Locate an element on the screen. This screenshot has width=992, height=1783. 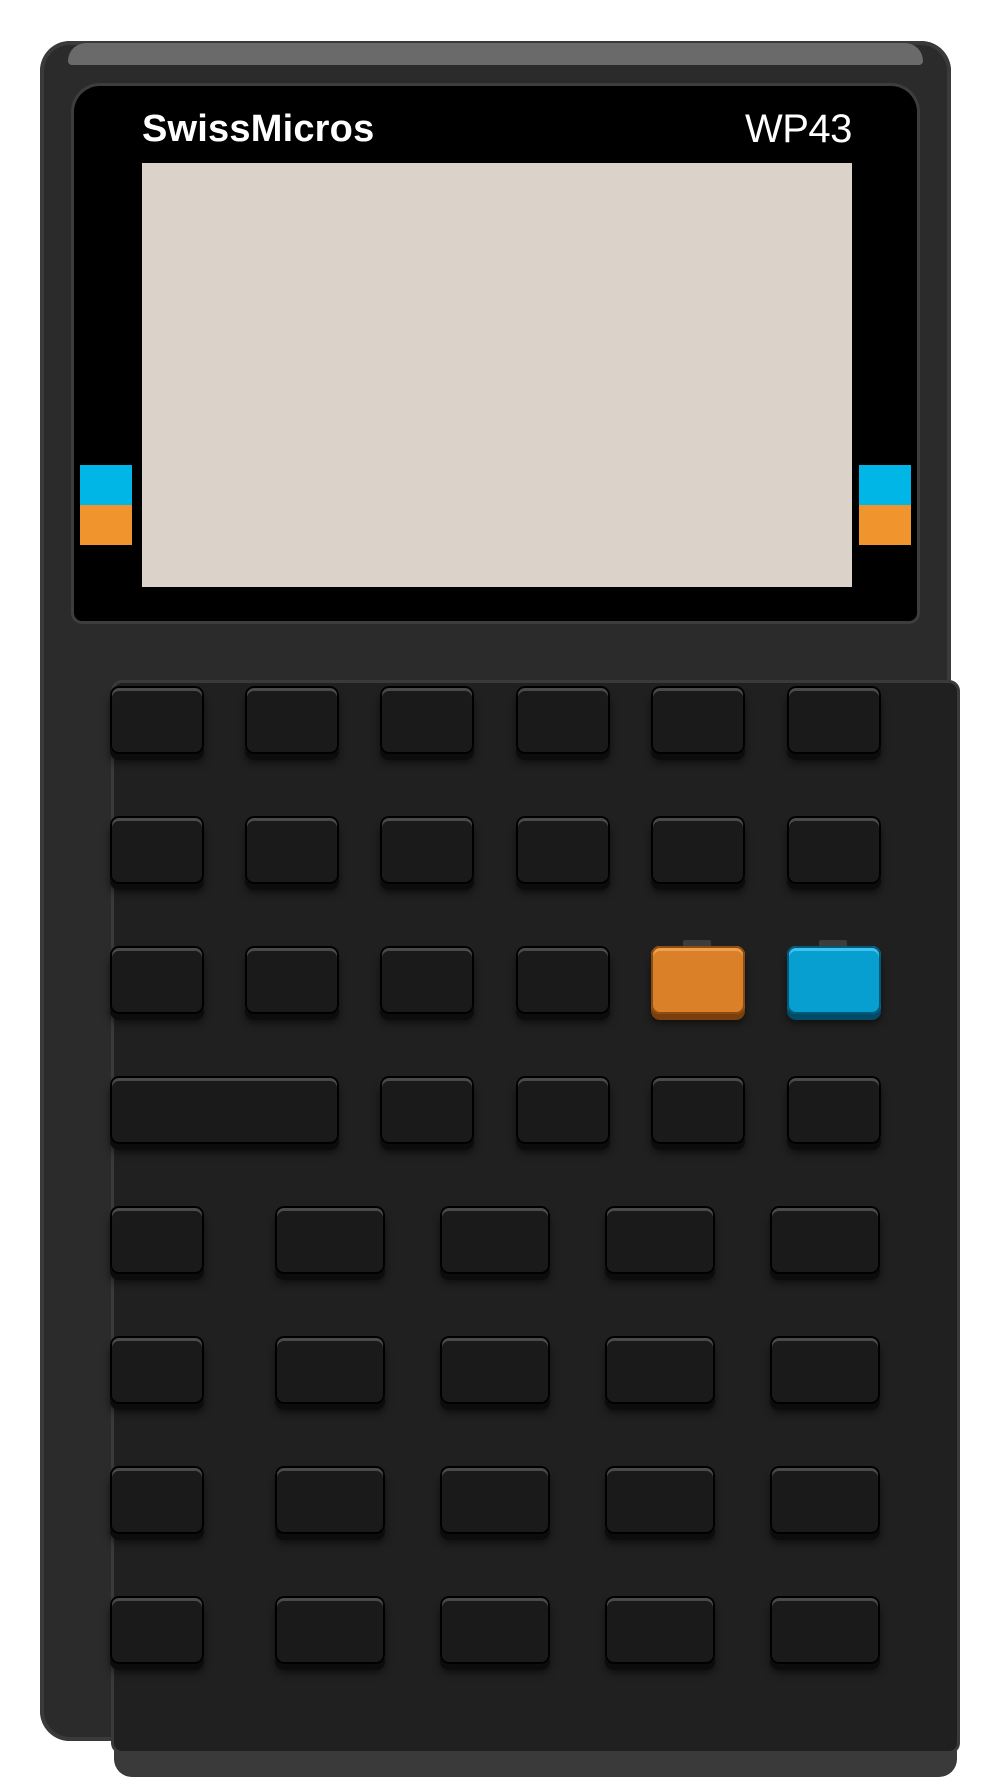
f-shift-key is located at coordinates (698, 977).